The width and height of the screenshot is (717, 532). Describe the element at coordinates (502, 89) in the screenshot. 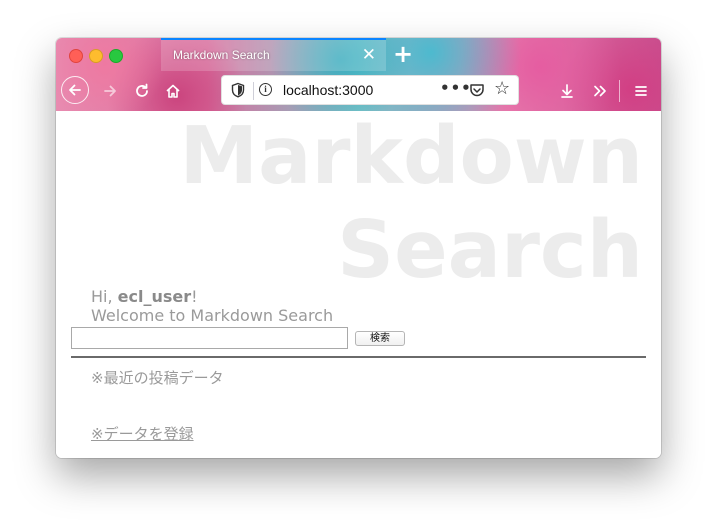

I see `star-icon: ☆` at that location.